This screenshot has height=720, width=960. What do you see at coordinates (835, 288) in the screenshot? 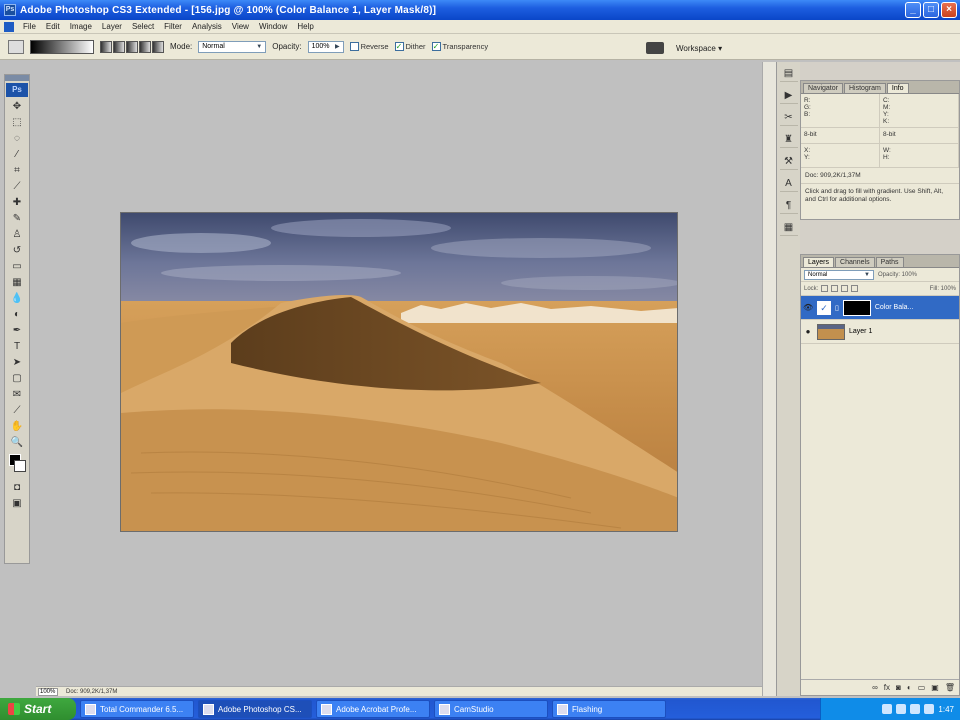
I see `lock-pixels-icon` at bounding box center [835, 288].